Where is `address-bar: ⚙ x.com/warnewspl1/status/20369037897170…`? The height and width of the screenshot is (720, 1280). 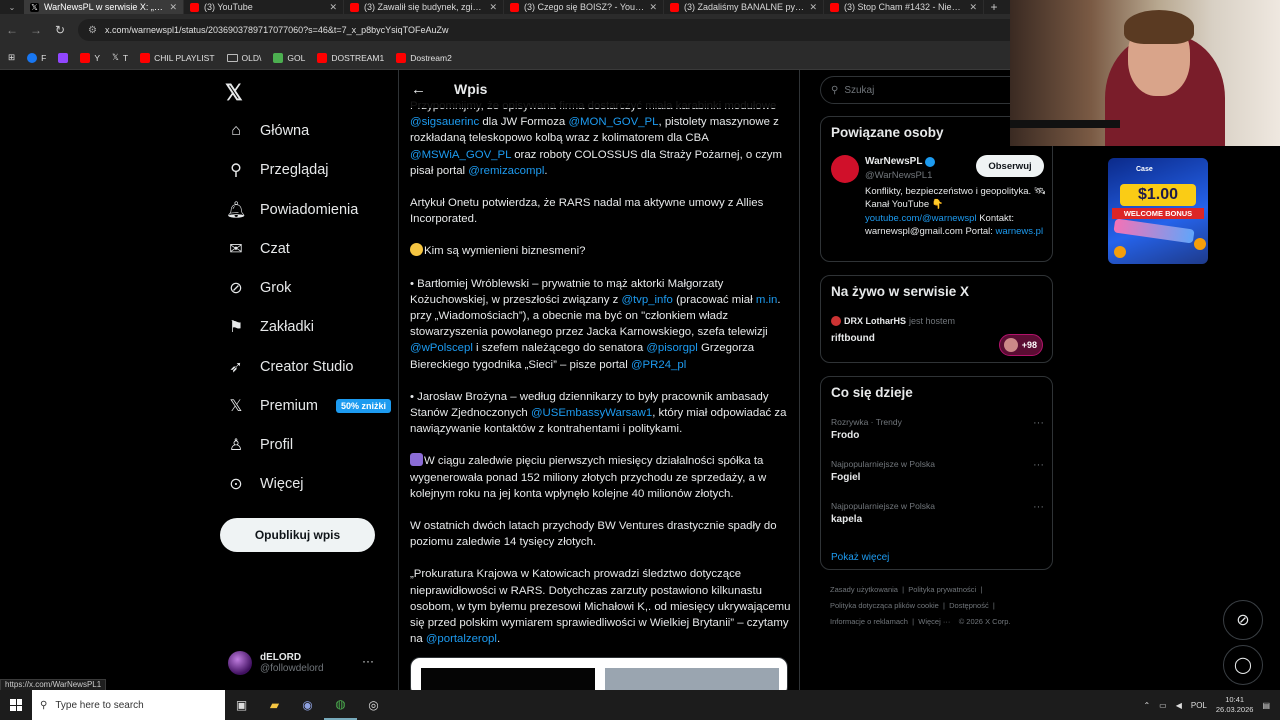
address-bar: ⚙ x.com/warnewspl1/status/20369037897170… is located at coordinates (578, 30).